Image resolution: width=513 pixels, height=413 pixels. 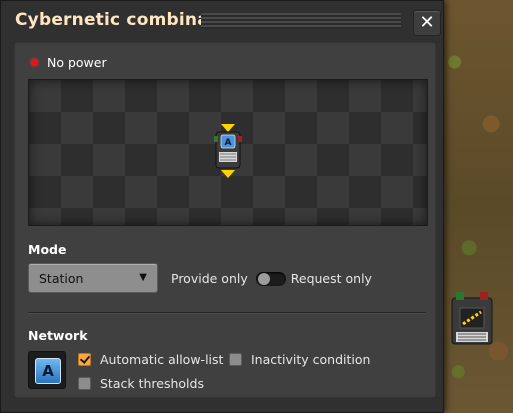 What do you see at coordinates (235, 359) in the screenshot?
I see `inactivity-condition-checkbox` at bounding box center [235, 359].